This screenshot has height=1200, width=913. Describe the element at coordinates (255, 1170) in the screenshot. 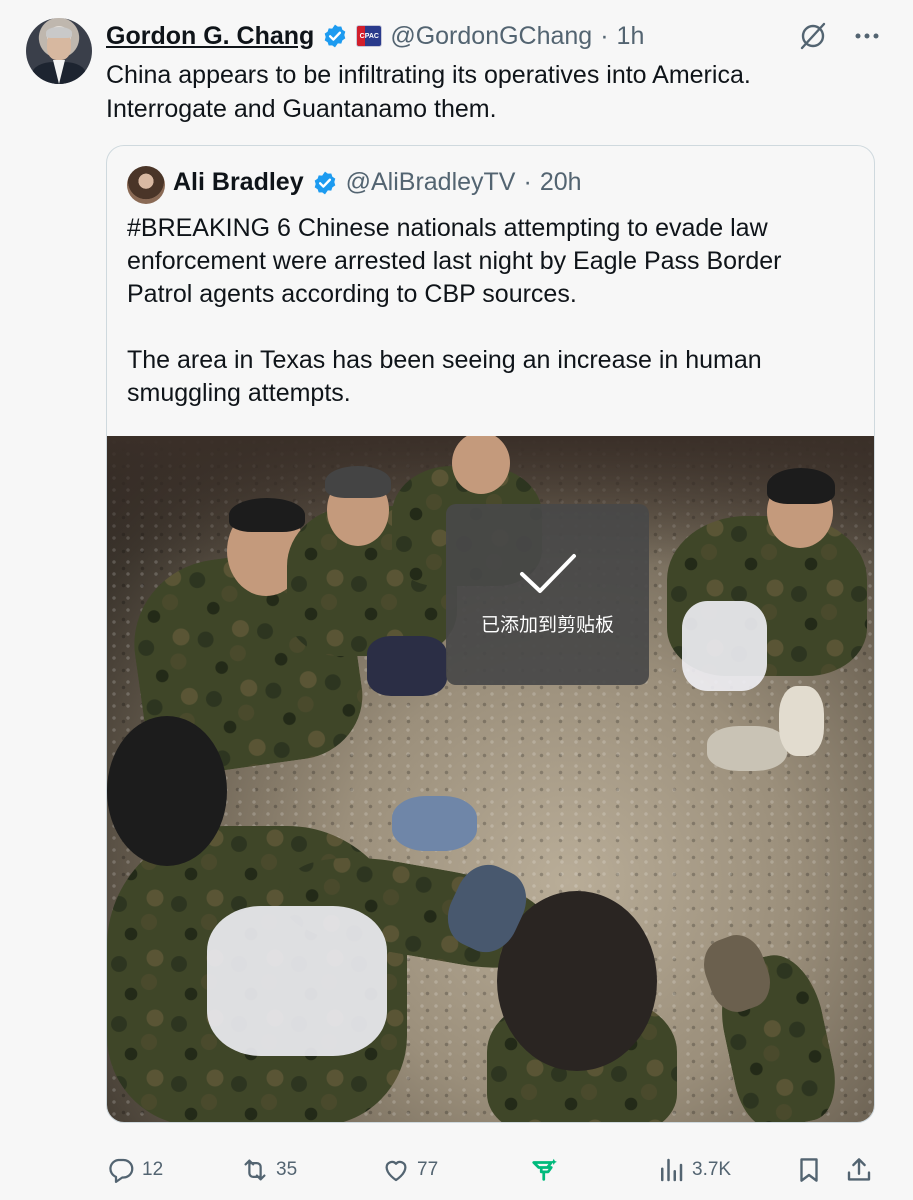

I see `repost-icon` at that location.